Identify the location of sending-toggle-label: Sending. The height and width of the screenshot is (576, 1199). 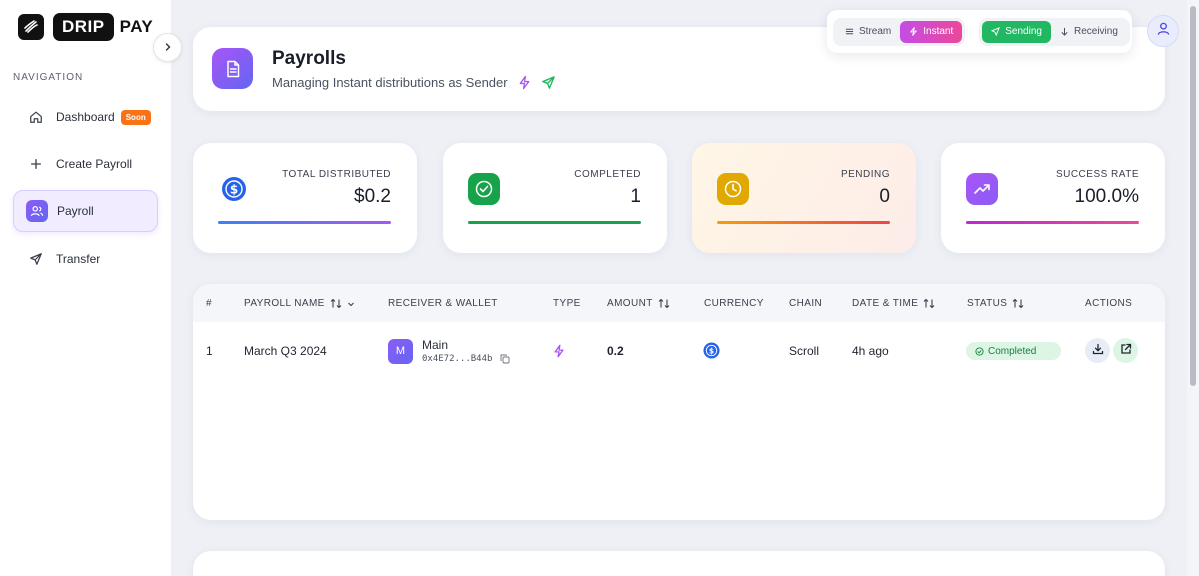
(1023, 31).